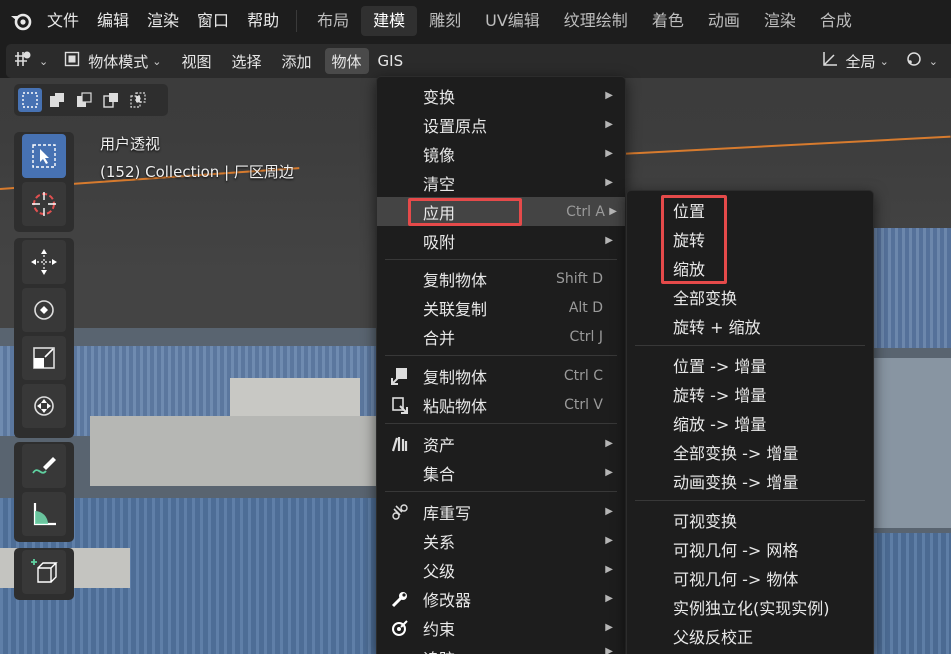 The width and height of the screenshot is (951, 654). Describe the element at coordinates (750, 325) in the screenshot. I see `apply-rotation-scale: 旋转 + 缩放` at that location.